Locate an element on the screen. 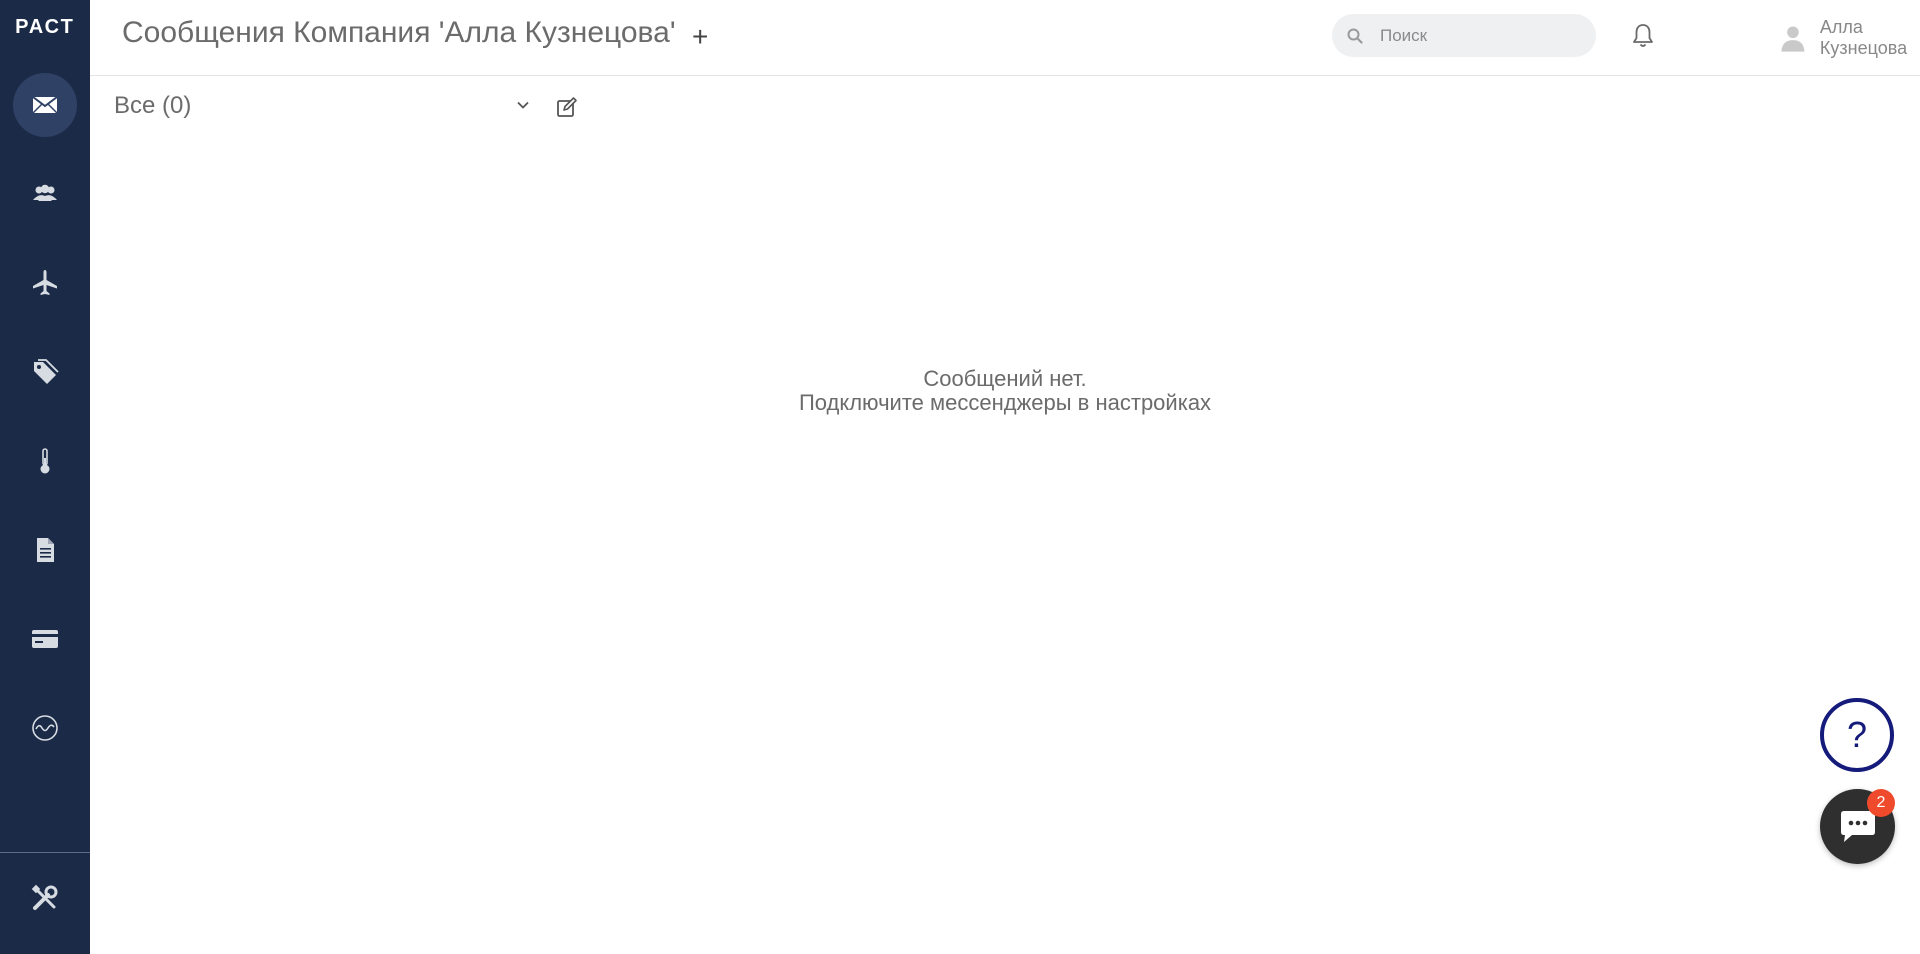  edit-icon is located at coordinates (567, 107).